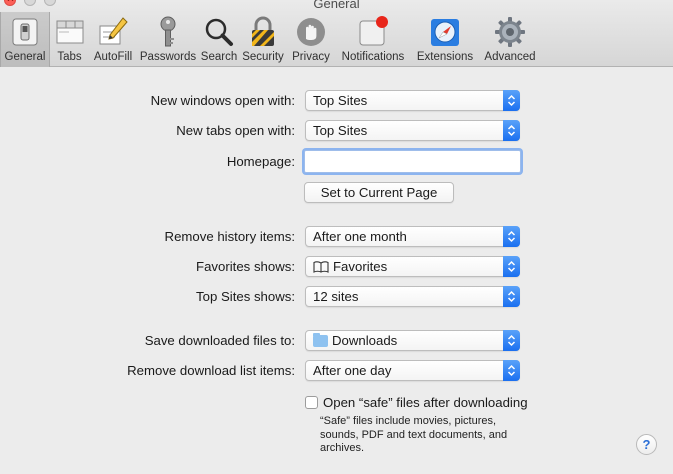  I want to click on tab-autofill: AutoFill, so click(113, 39).